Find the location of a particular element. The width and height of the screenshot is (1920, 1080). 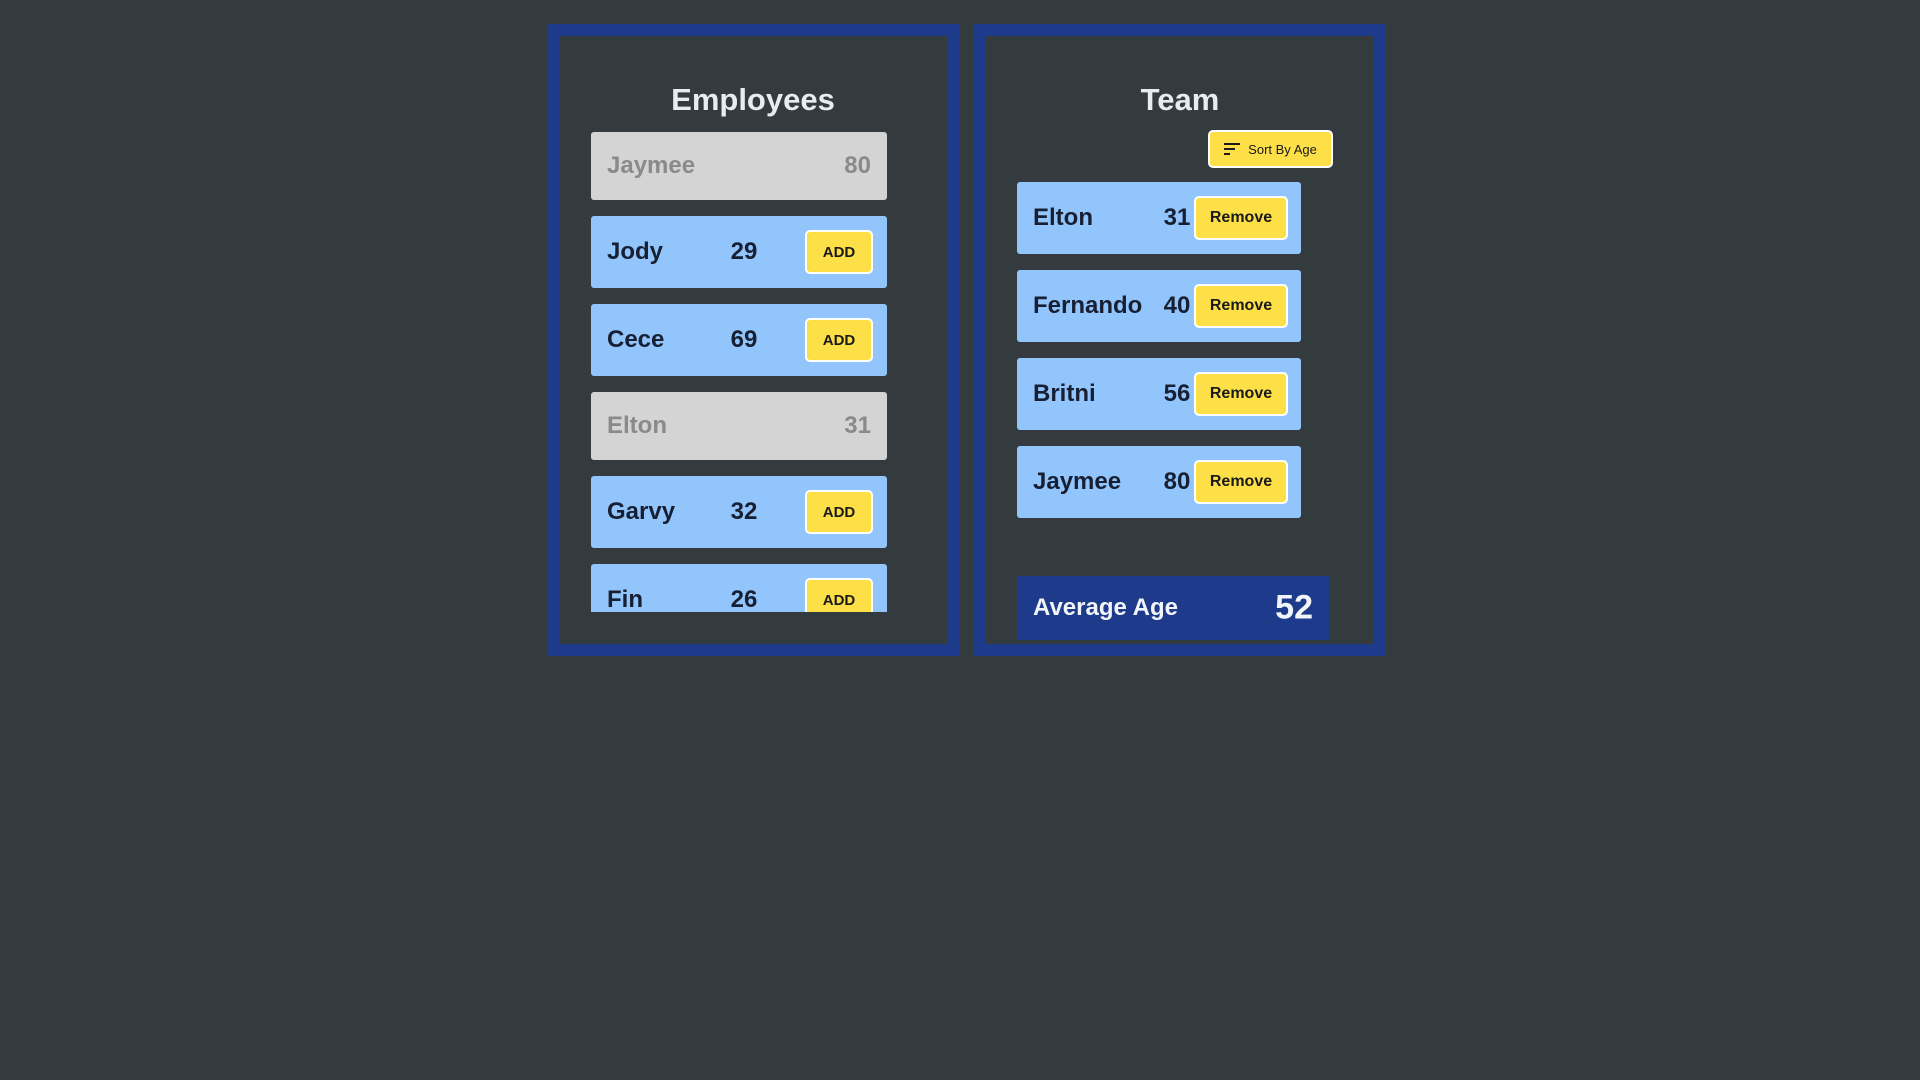

team-member-name: Britni is located at coordinates (1064, 393).